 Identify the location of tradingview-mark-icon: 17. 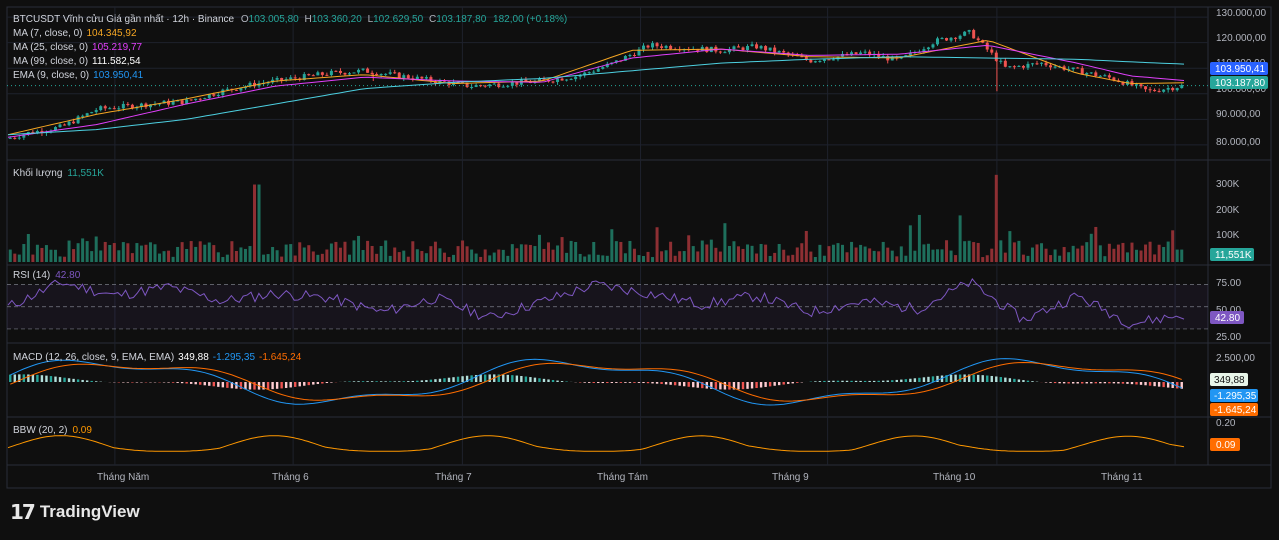
(22, 512).